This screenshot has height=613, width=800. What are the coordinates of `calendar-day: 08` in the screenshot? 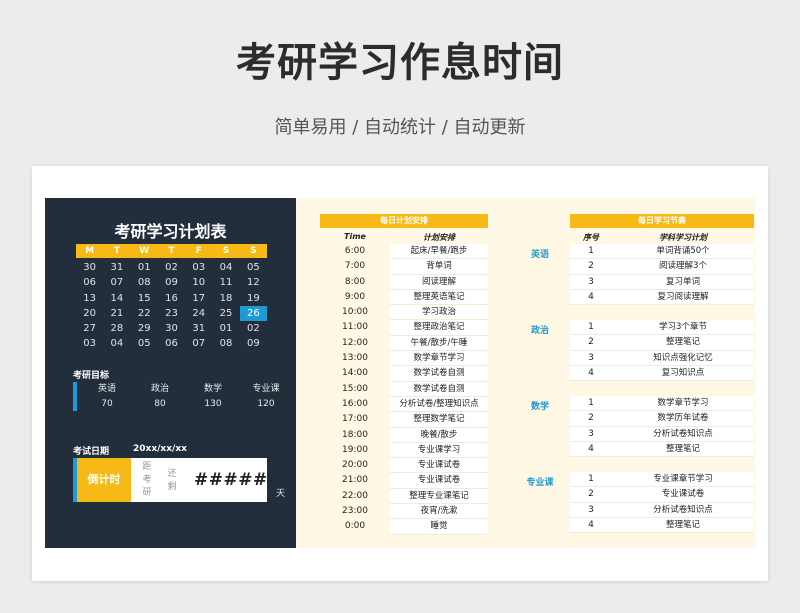 It's located at (144, 283).